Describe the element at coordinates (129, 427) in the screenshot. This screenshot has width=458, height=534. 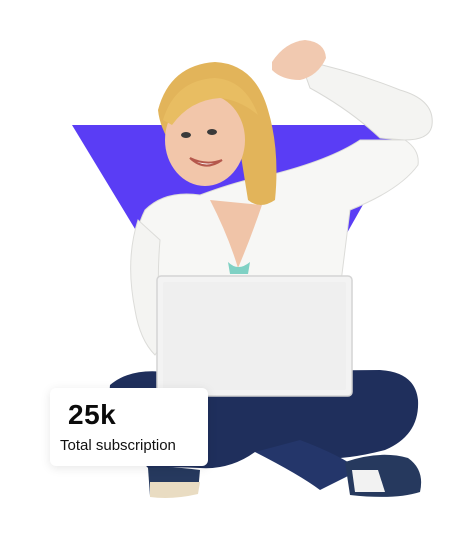
I see `subscription-stat-card: 25k Total subscription` at that location.